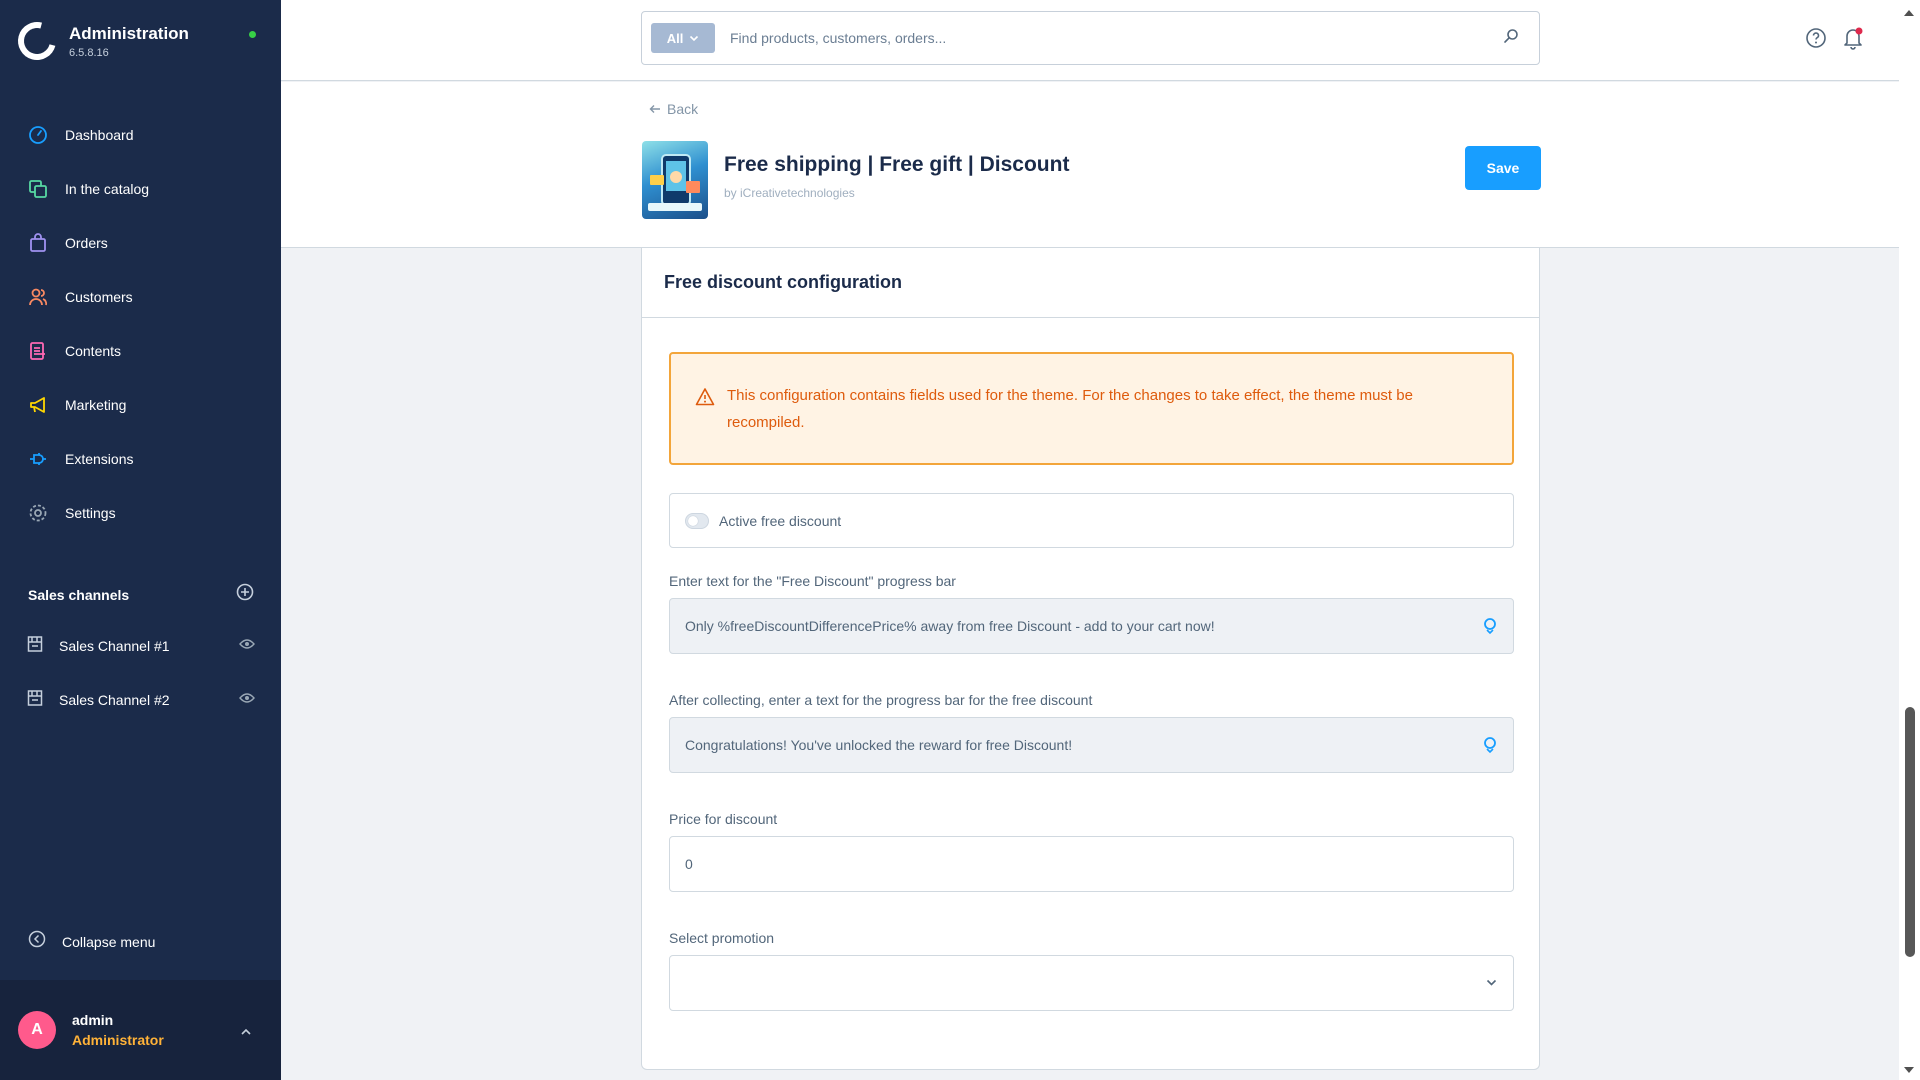  Describe the element at coordinates (96, 405) in the screenshot. I see `nav-label: Marketing` at that location.